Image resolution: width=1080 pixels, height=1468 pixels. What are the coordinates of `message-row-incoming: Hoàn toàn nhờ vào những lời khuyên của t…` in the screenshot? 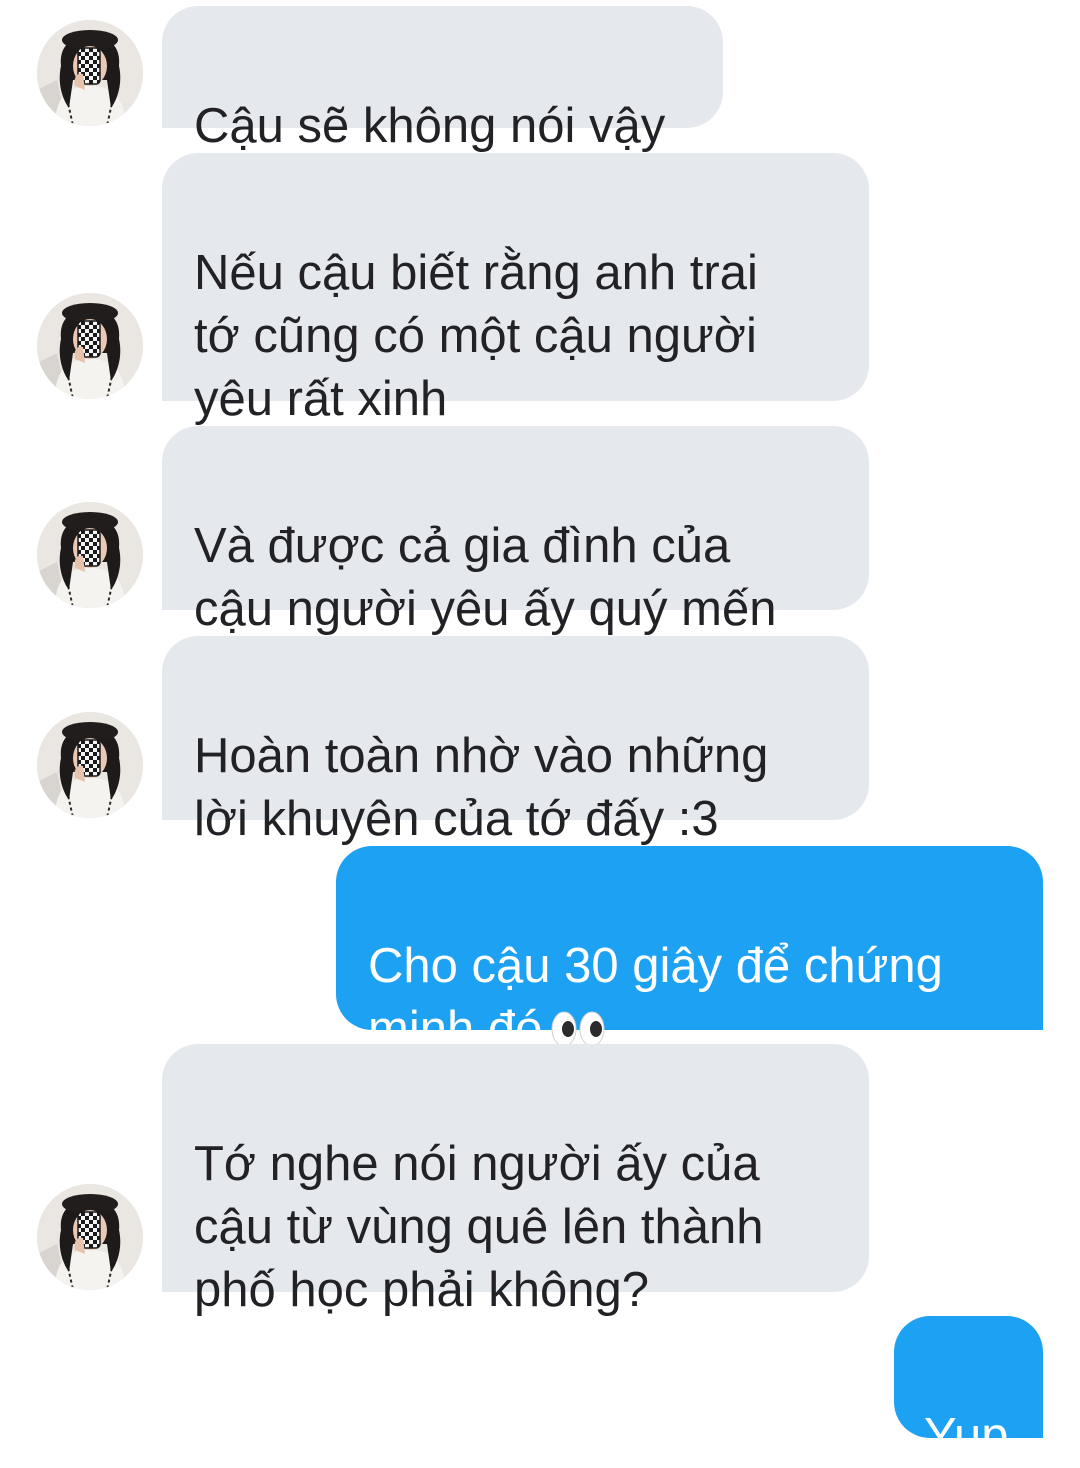 It's located at (540, 741).